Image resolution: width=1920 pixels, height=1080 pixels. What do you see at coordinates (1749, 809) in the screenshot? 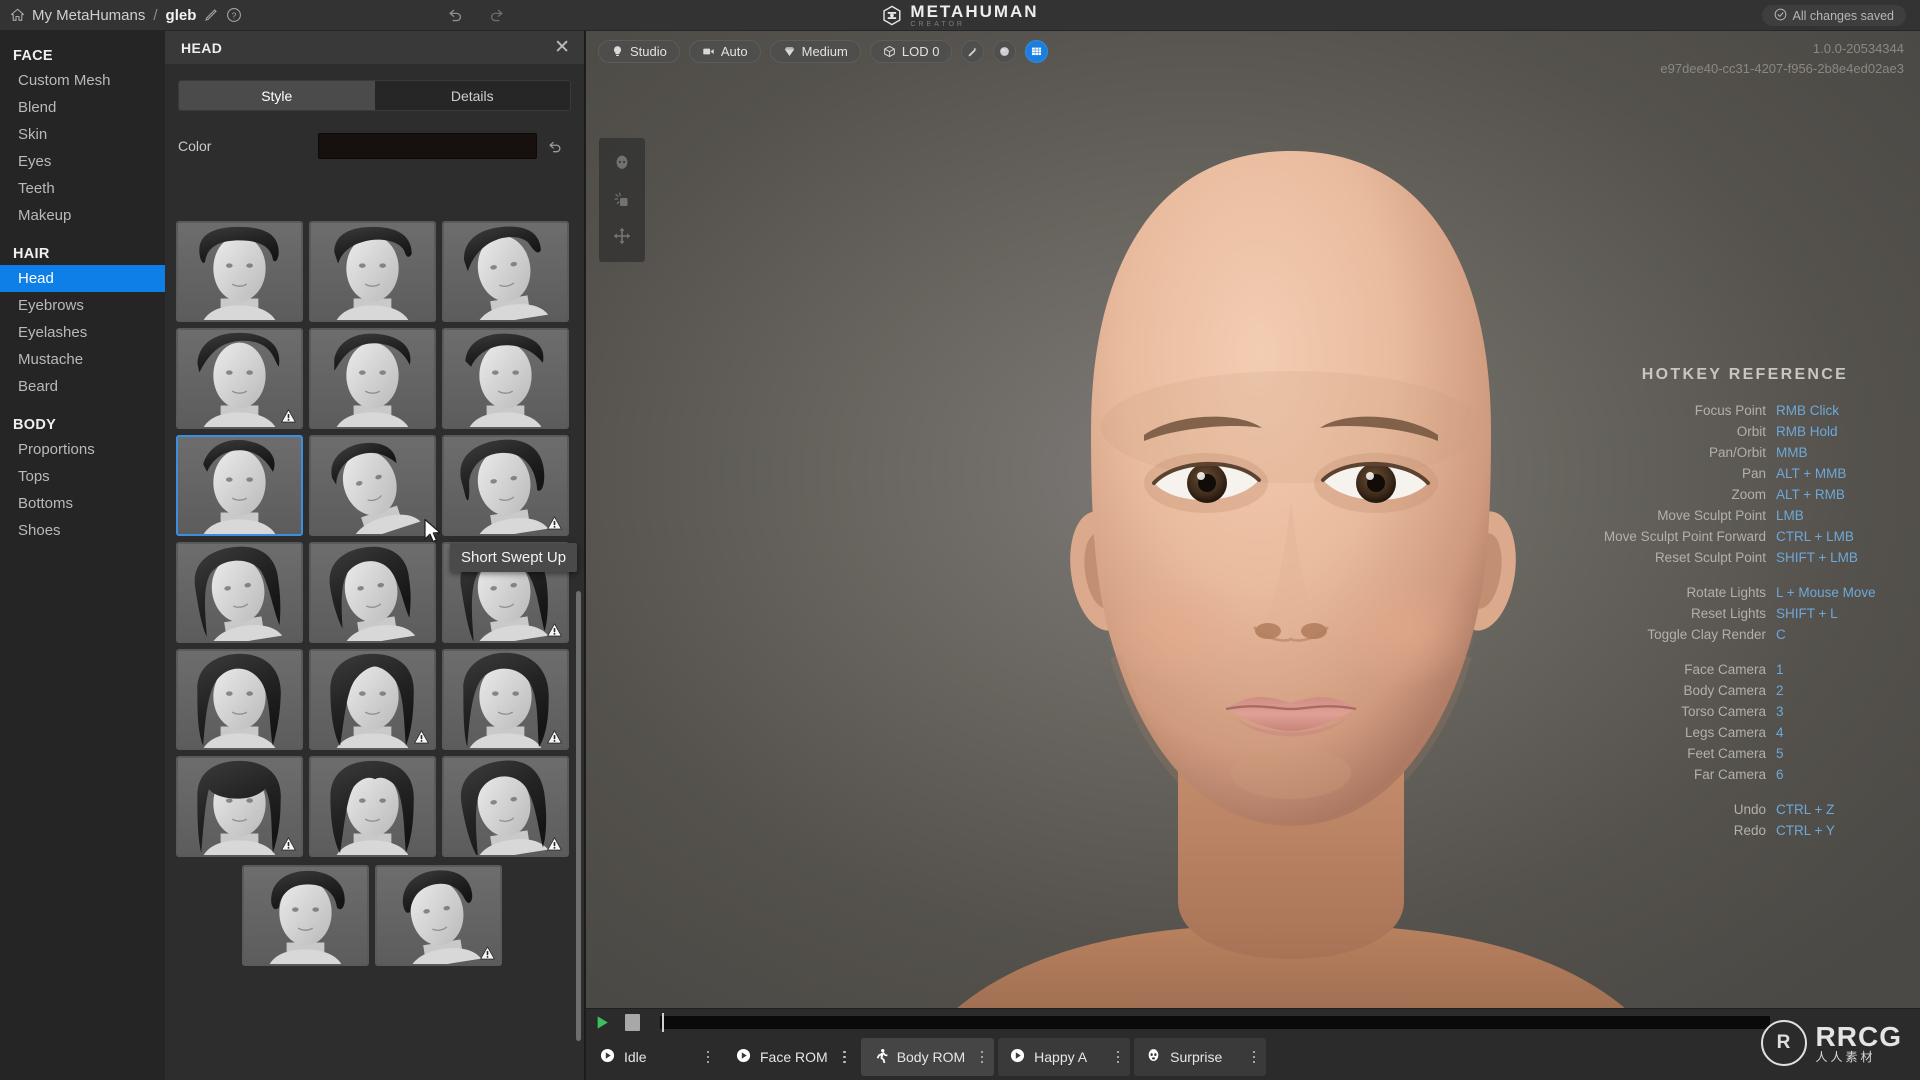
I see `hotkey-label: Undo` at bounding box center [1749, 809].